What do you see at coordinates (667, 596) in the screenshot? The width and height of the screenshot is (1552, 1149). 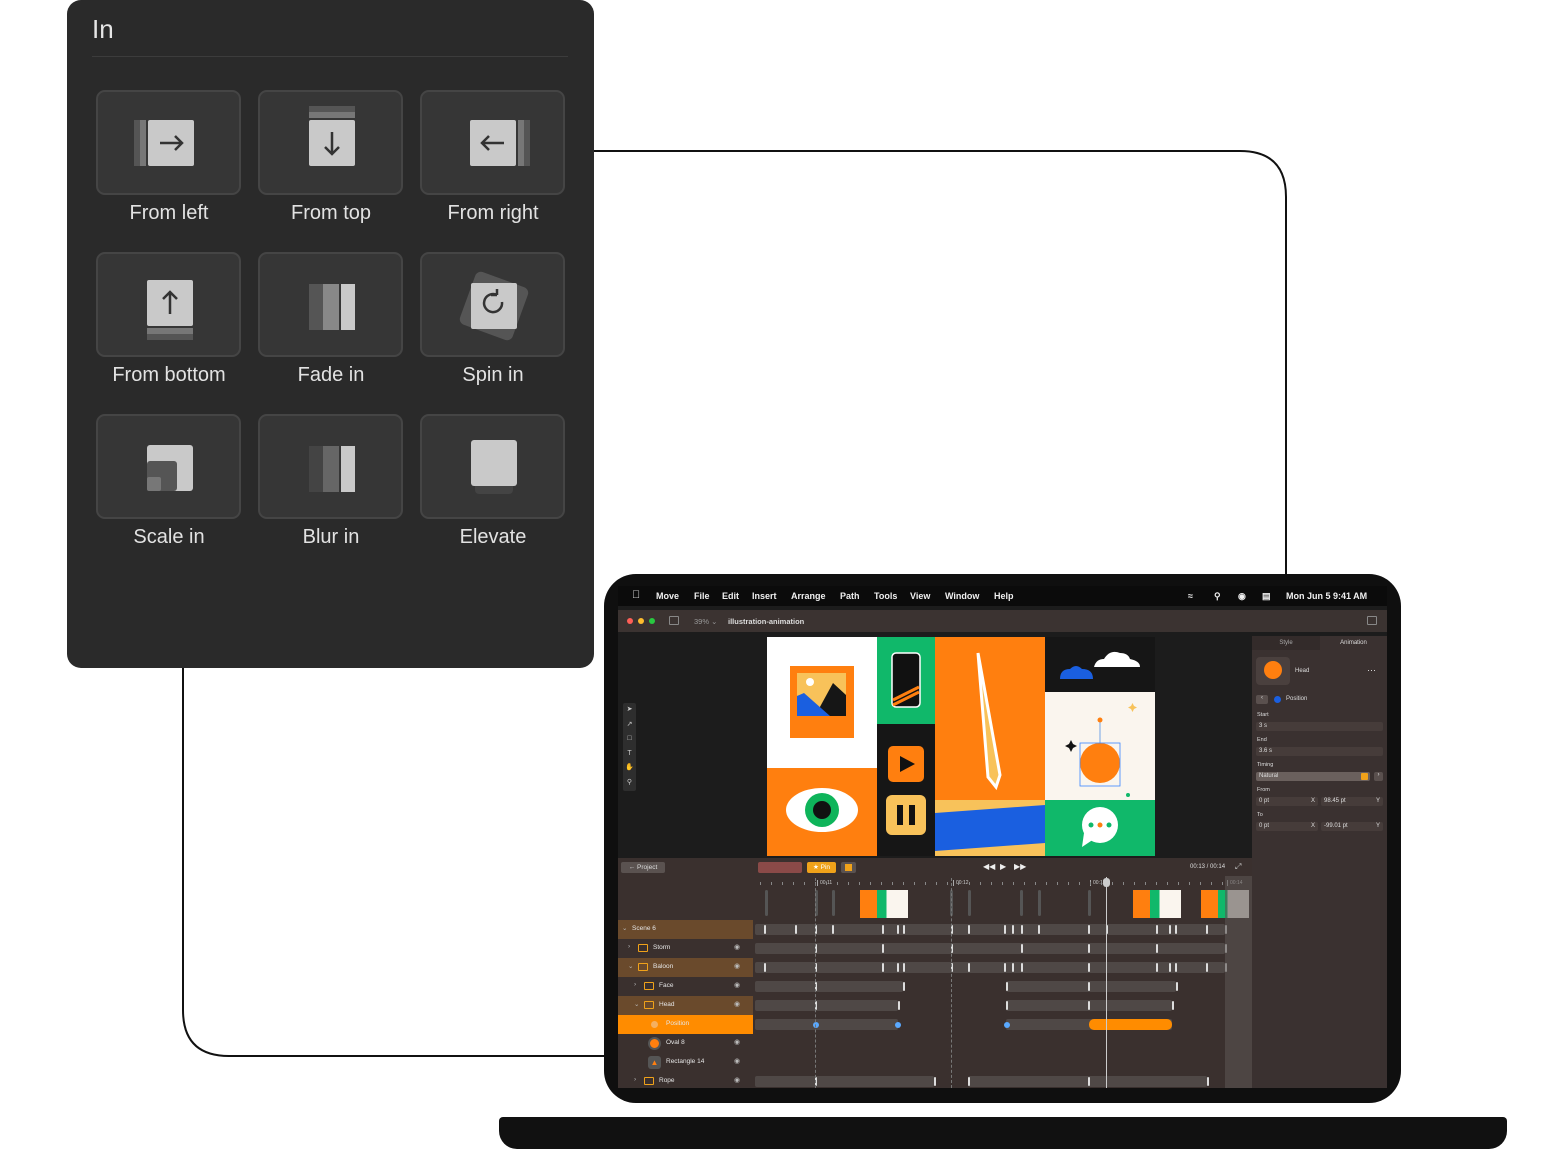 I see `menu-move: Move` at bounding box center [667, 596].